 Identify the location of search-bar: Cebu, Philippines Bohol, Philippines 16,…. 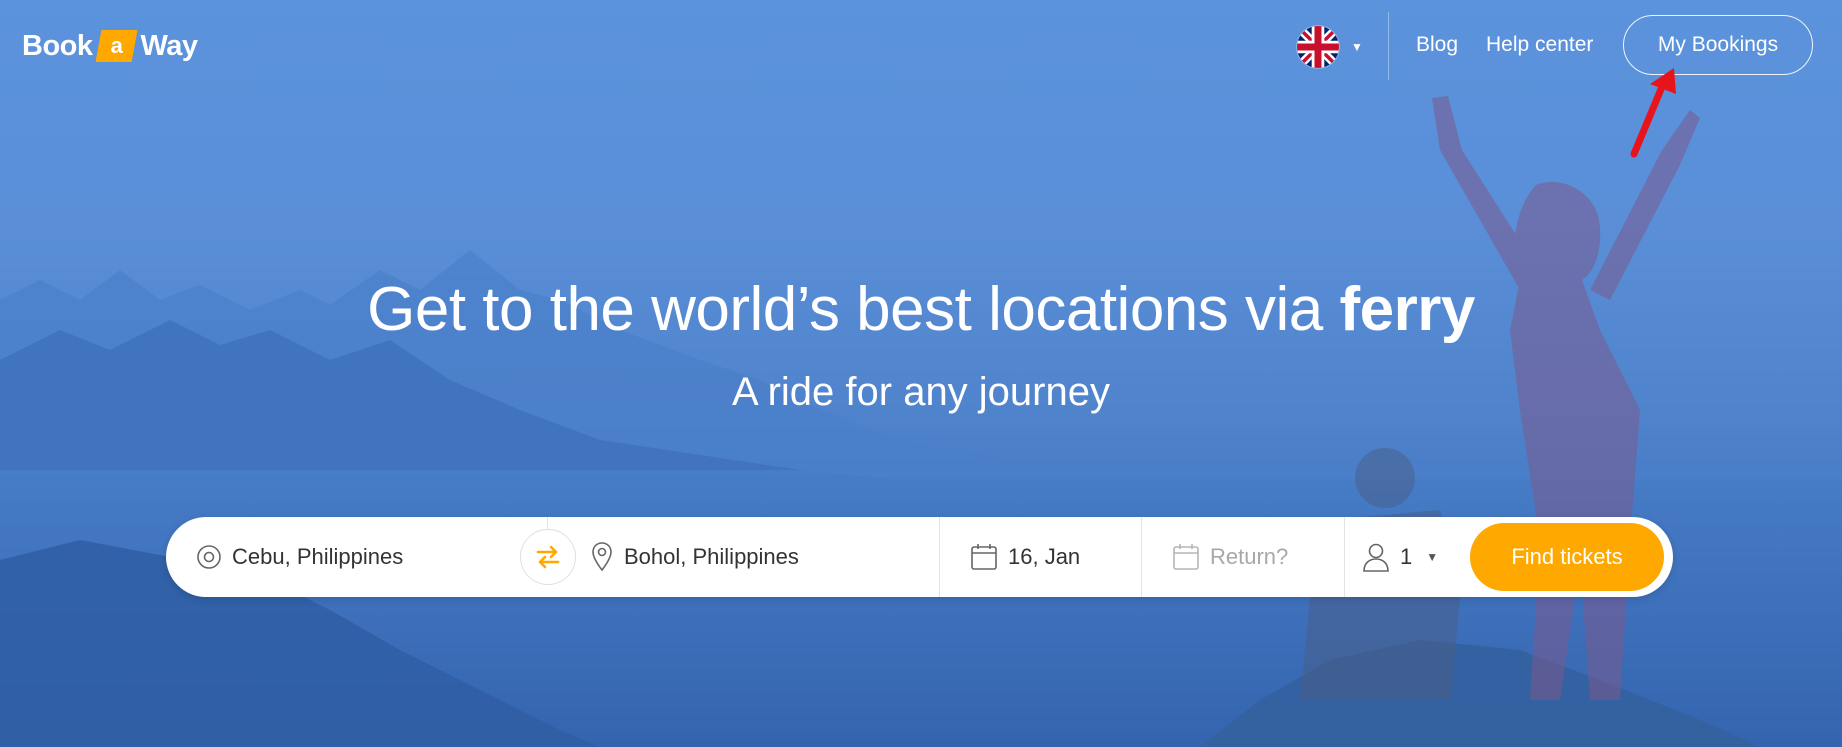
(919, 557).